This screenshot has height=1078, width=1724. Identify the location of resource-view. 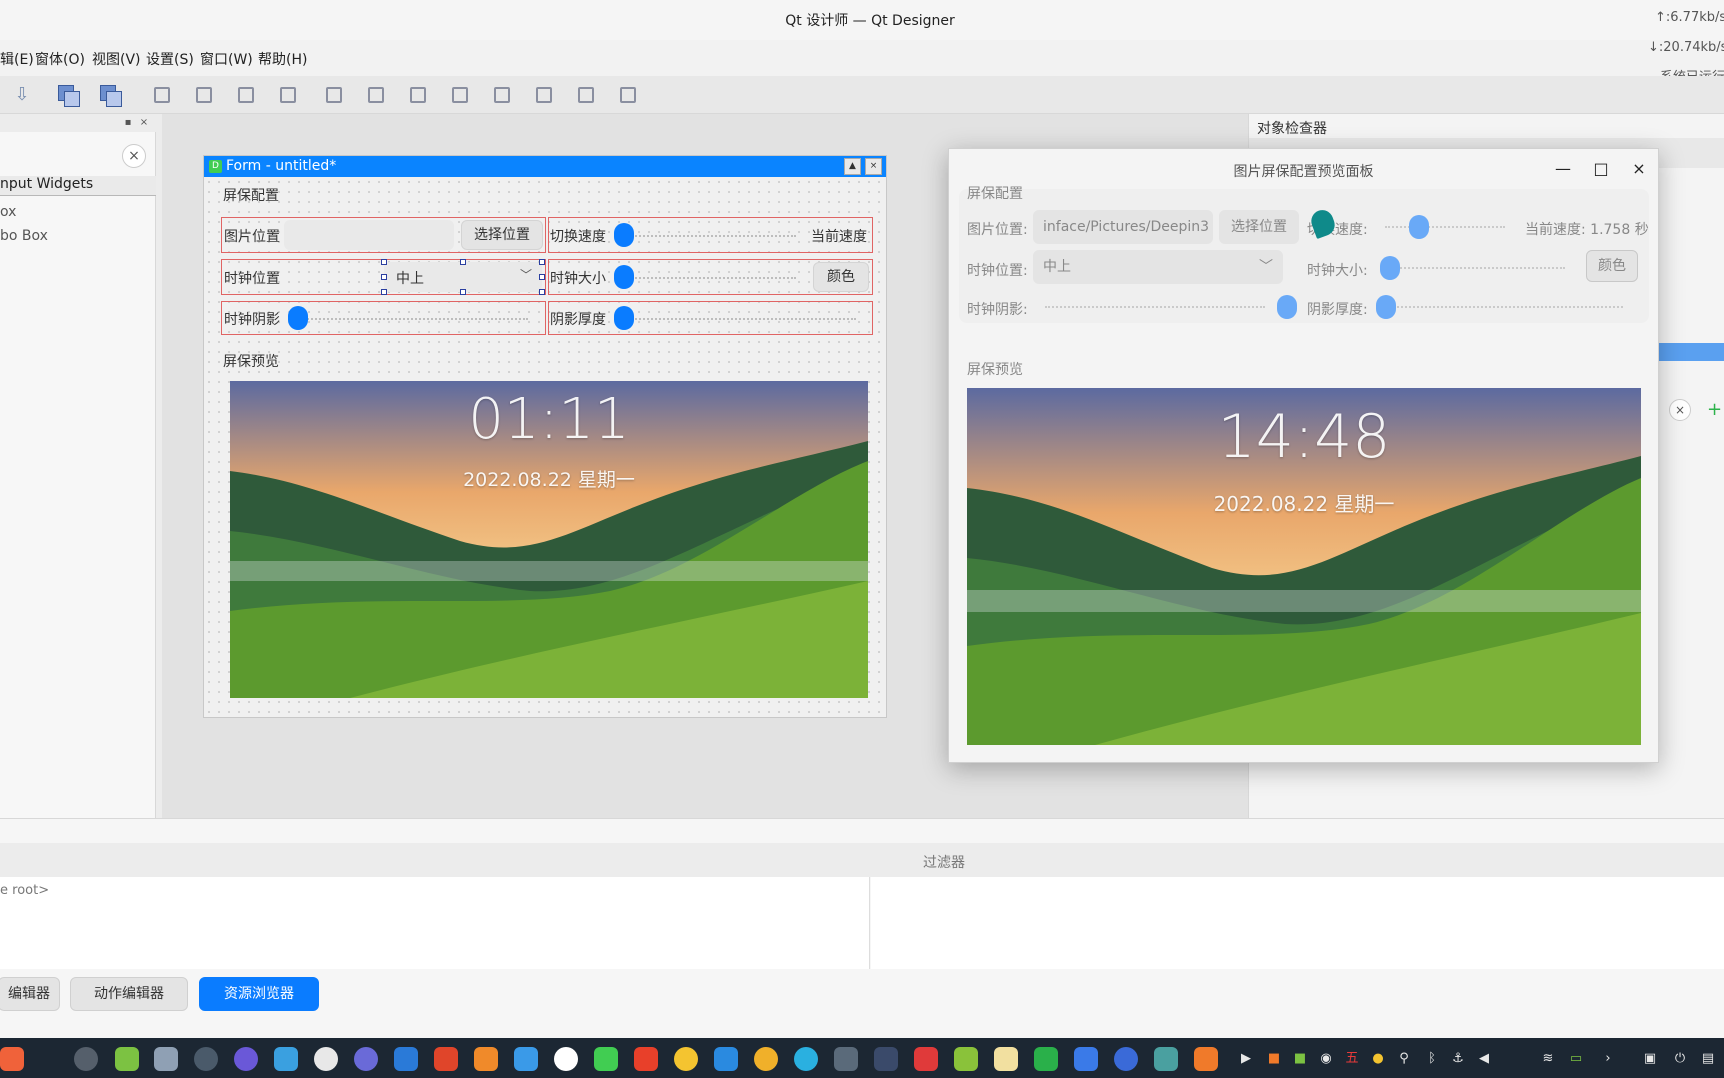
(1297, 923).